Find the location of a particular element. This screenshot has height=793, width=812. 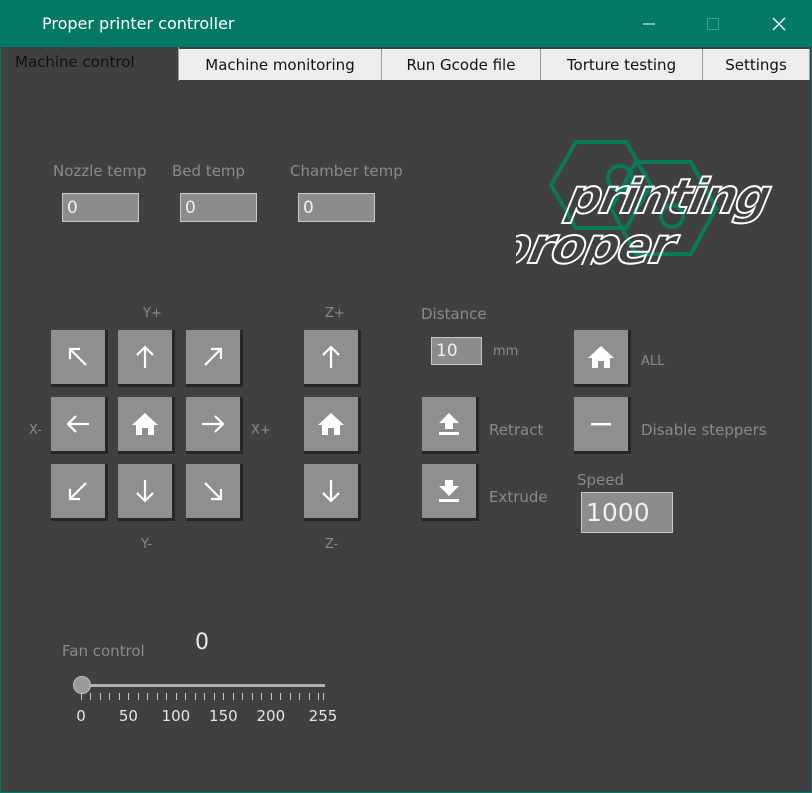

minimize-icon is located at coordinates (649, 23).